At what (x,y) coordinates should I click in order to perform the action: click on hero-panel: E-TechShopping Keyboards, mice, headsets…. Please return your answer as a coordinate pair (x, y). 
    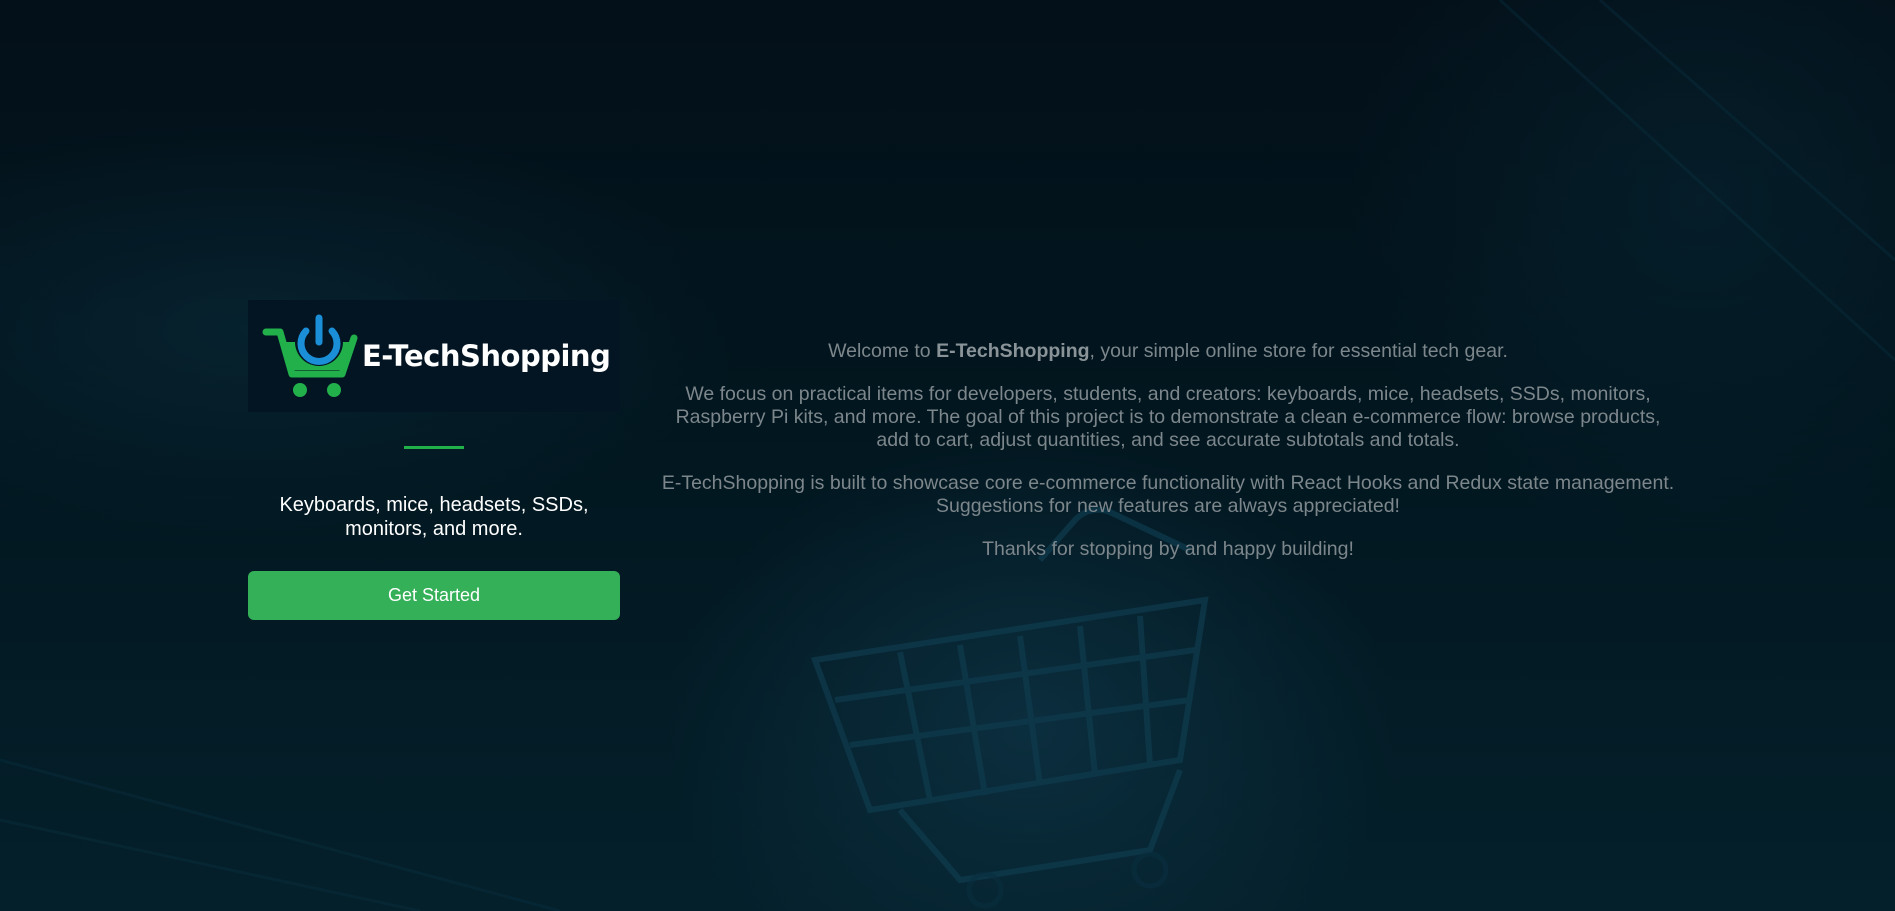
    Looking at the image, I should click on (434, 460).